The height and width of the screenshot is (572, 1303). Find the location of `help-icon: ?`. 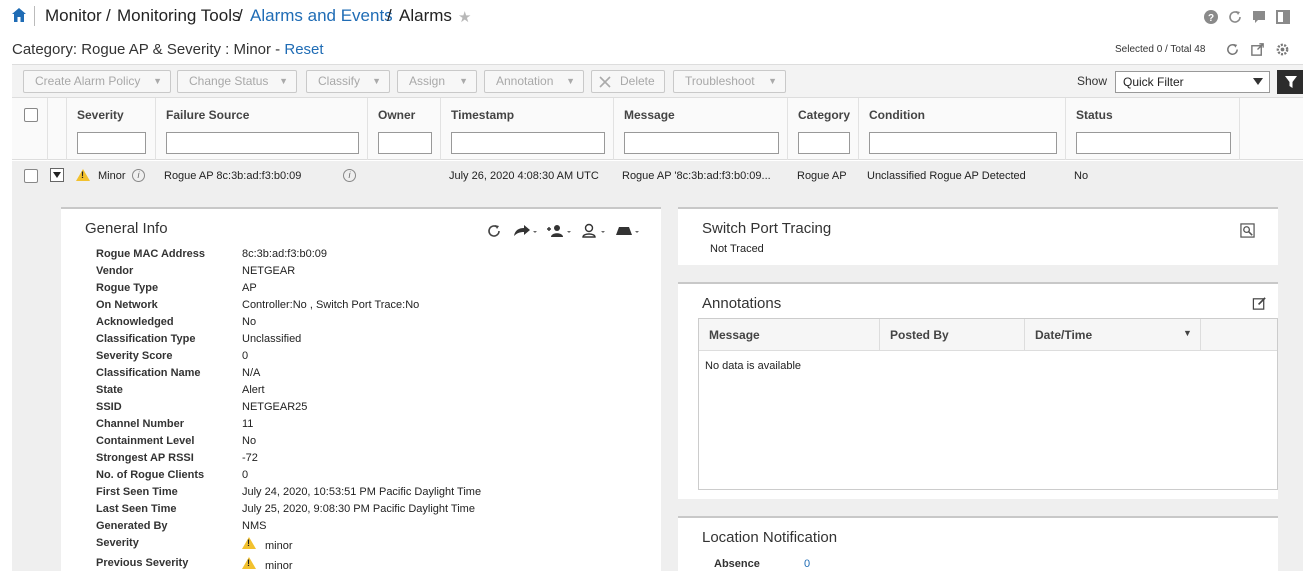

help-icon: ? is located at coordinates (1211, 17).